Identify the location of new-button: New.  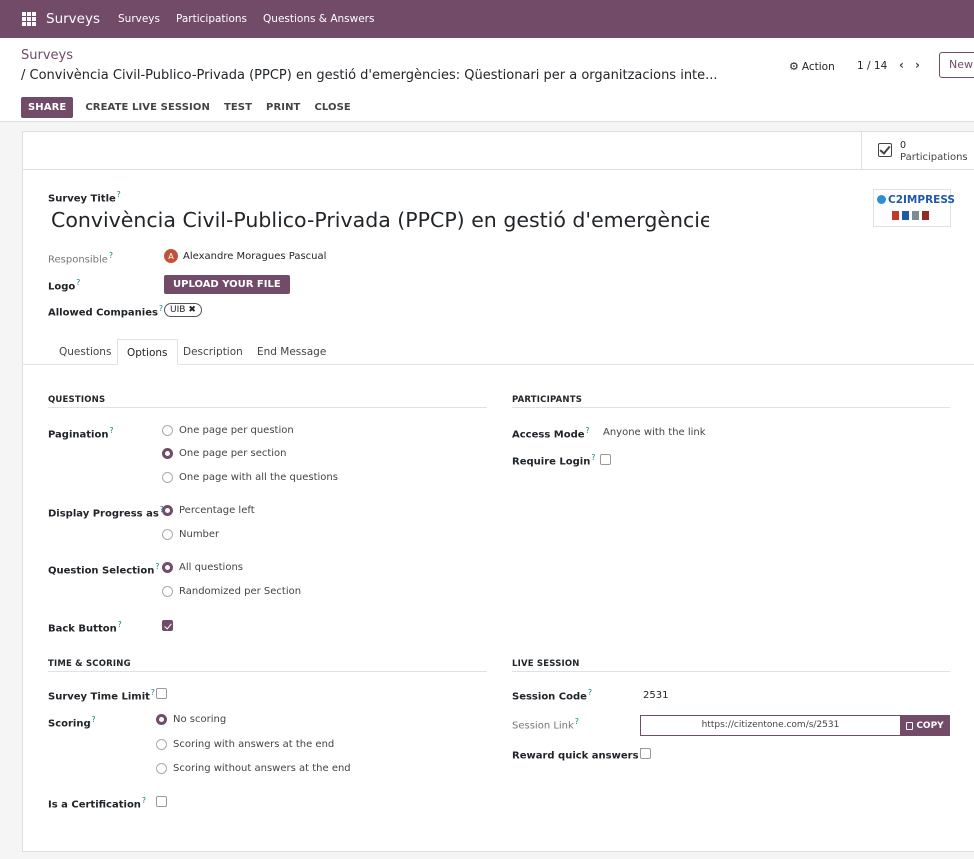
(956, 65).